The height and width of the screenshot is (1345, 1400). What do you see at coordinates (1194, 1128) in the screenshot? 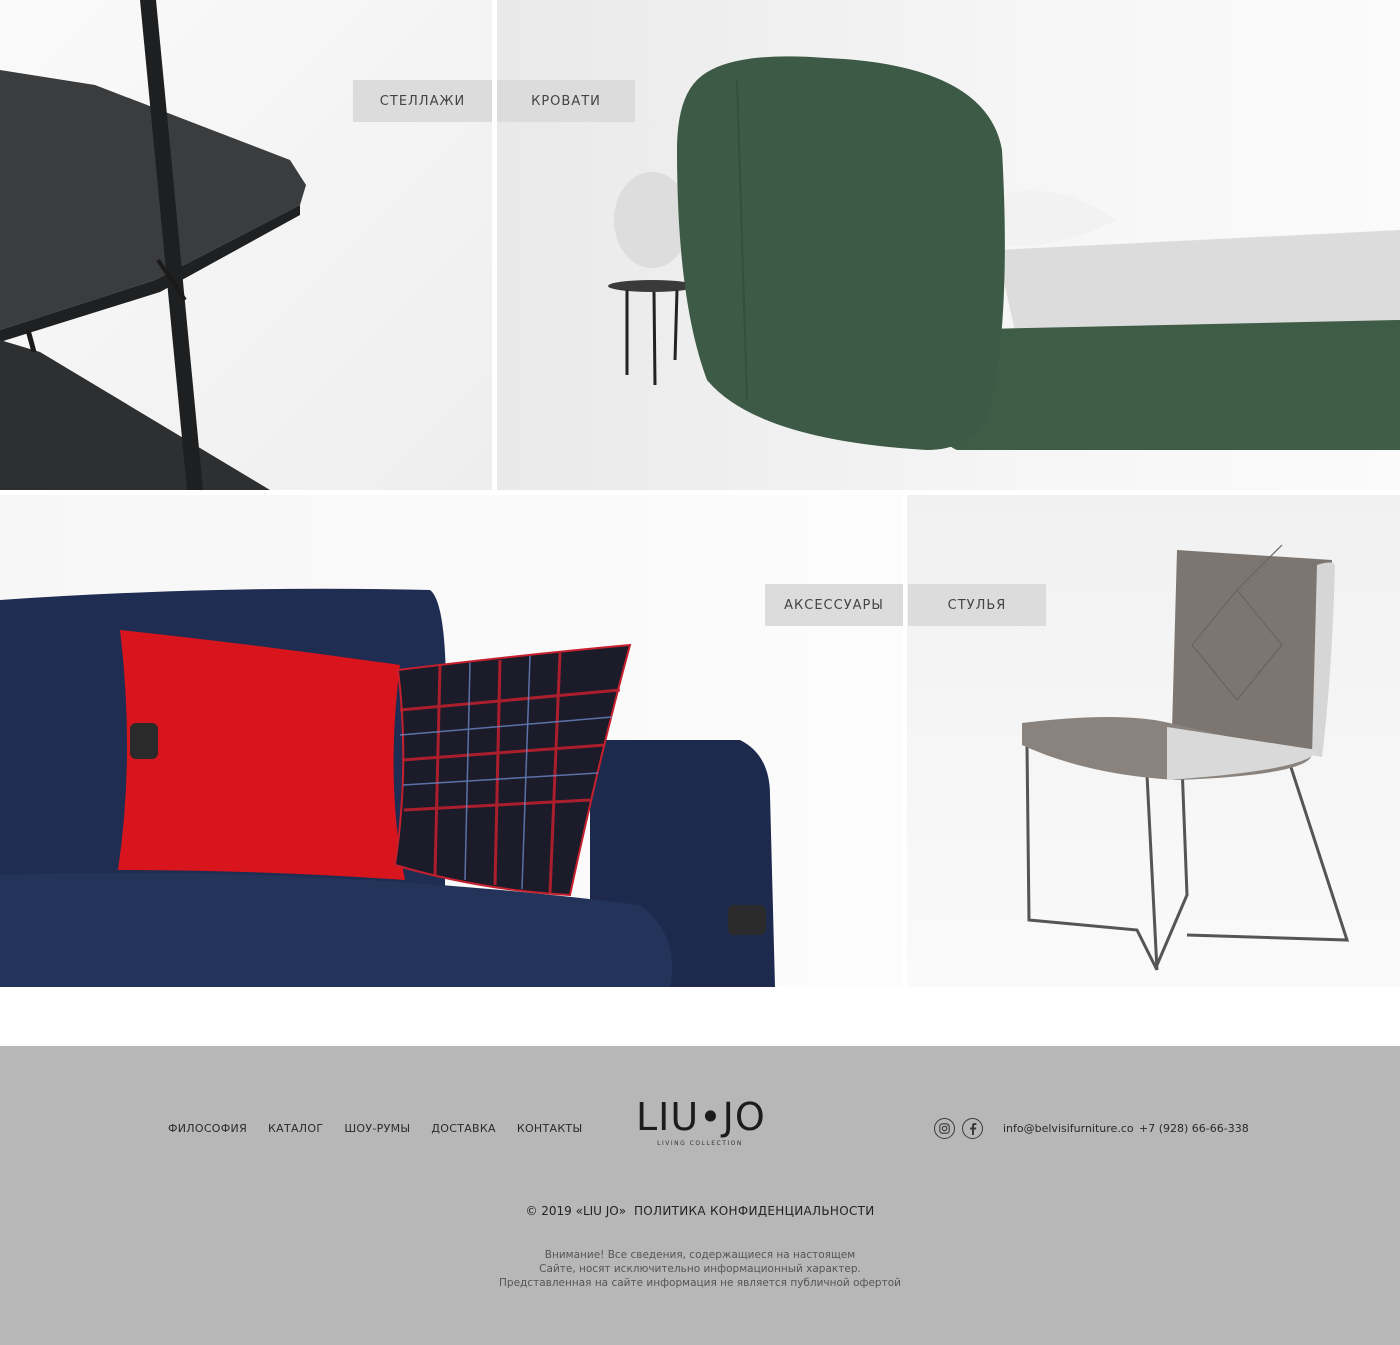
I see `phone-link: +7 (928) 66-66-338` at bounding box center [1194, 1128].